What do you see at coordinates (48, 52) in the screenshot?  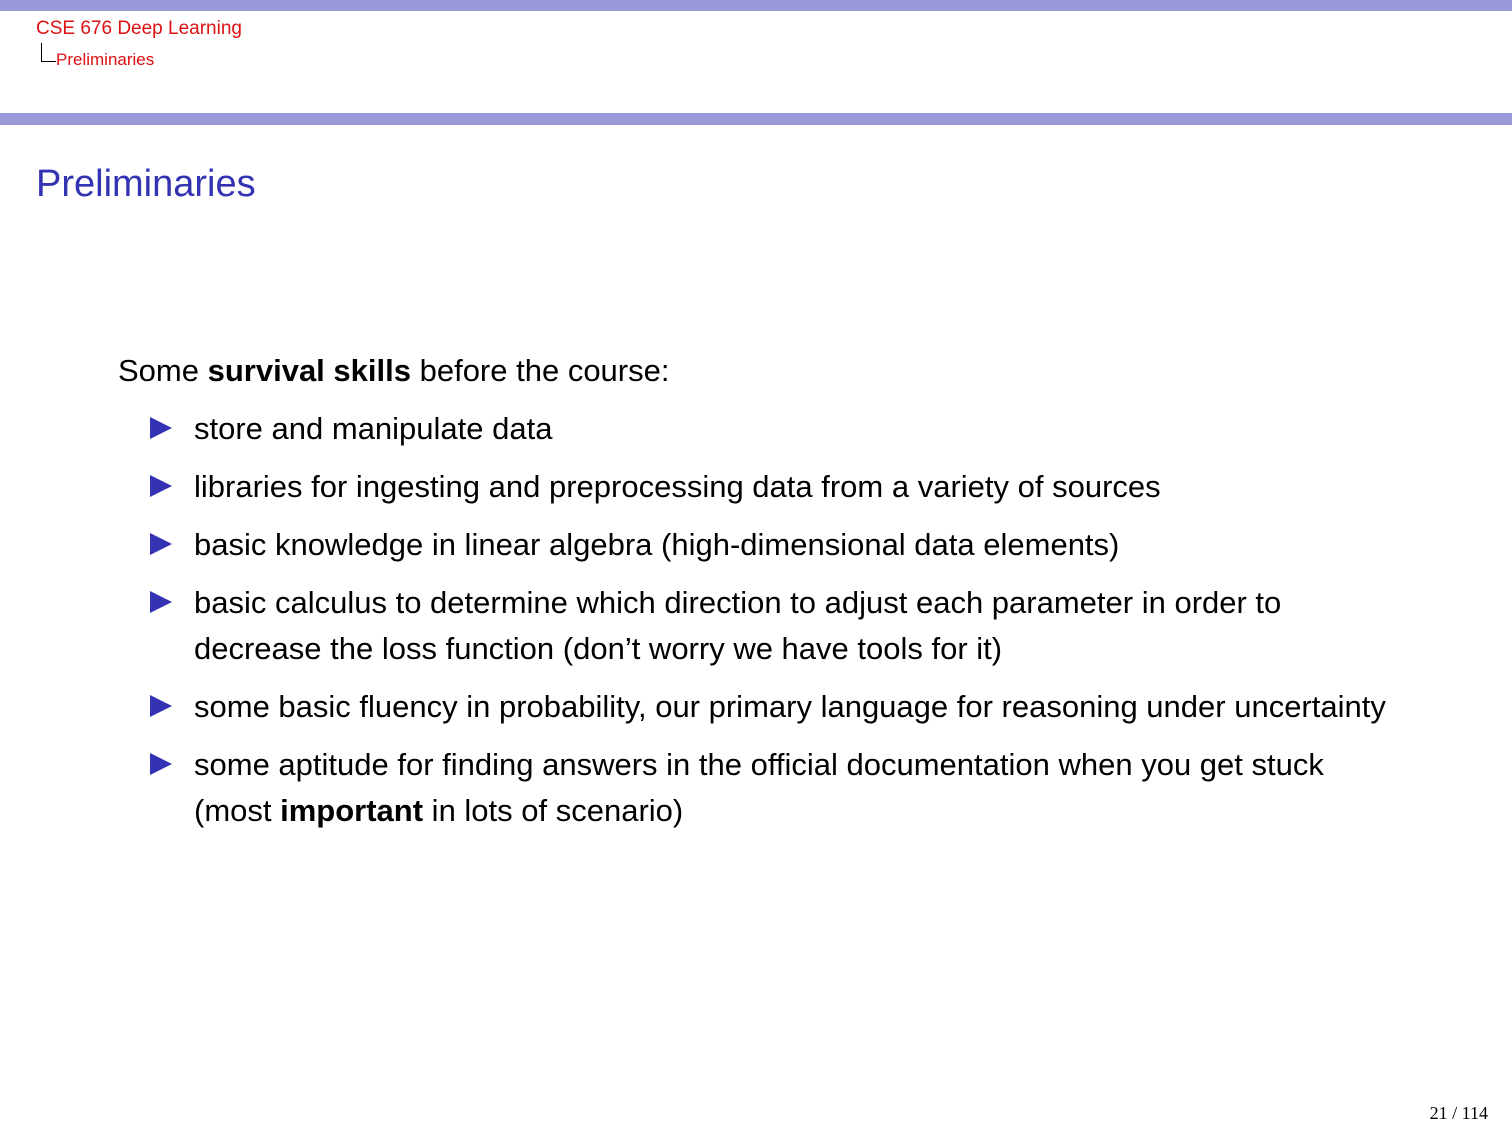 I see `tree-corner-icon` at bounding box center [48, 52].